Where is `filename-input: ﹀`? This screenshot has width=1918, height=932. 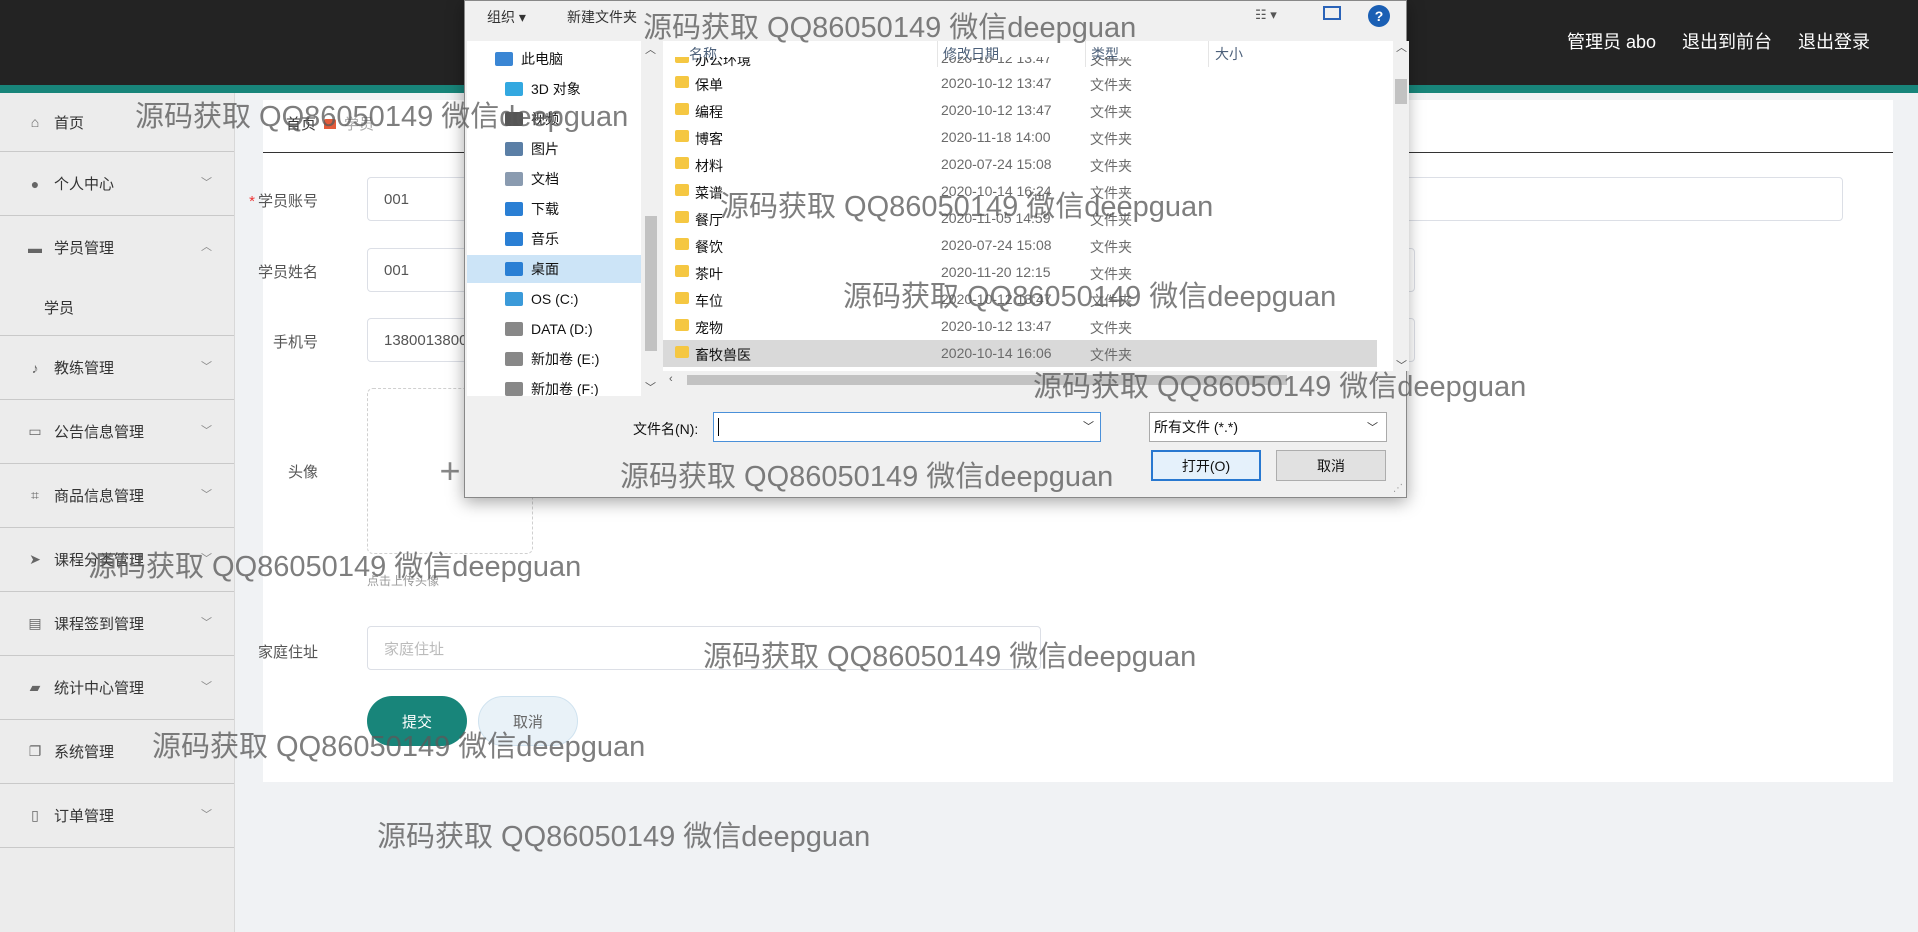
filename-input: ﹀ is located at coordinates (907, 427).